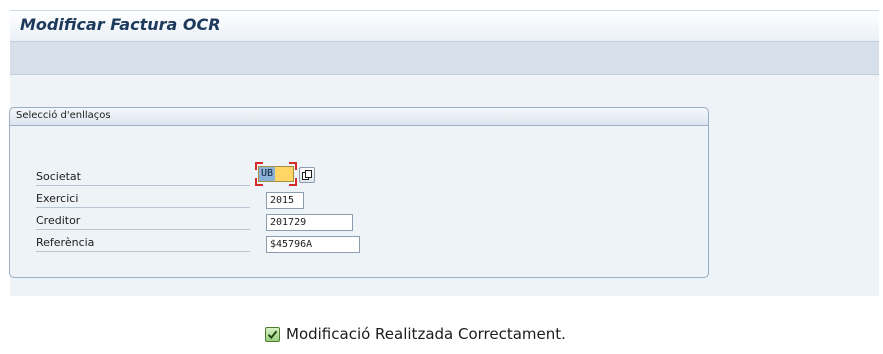  I want to click on societat-label: Societat, so click(143, 177).